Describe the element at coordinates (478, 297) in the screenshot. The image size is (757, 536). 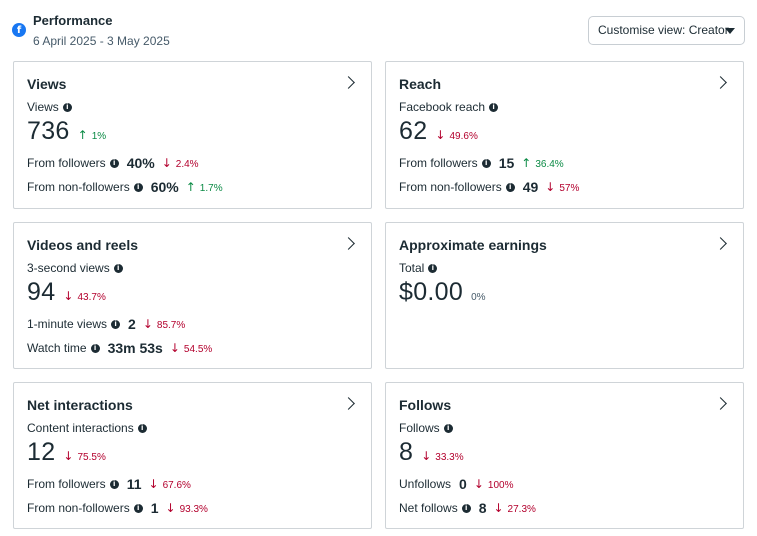
I see `change-value: 0%` at that location.